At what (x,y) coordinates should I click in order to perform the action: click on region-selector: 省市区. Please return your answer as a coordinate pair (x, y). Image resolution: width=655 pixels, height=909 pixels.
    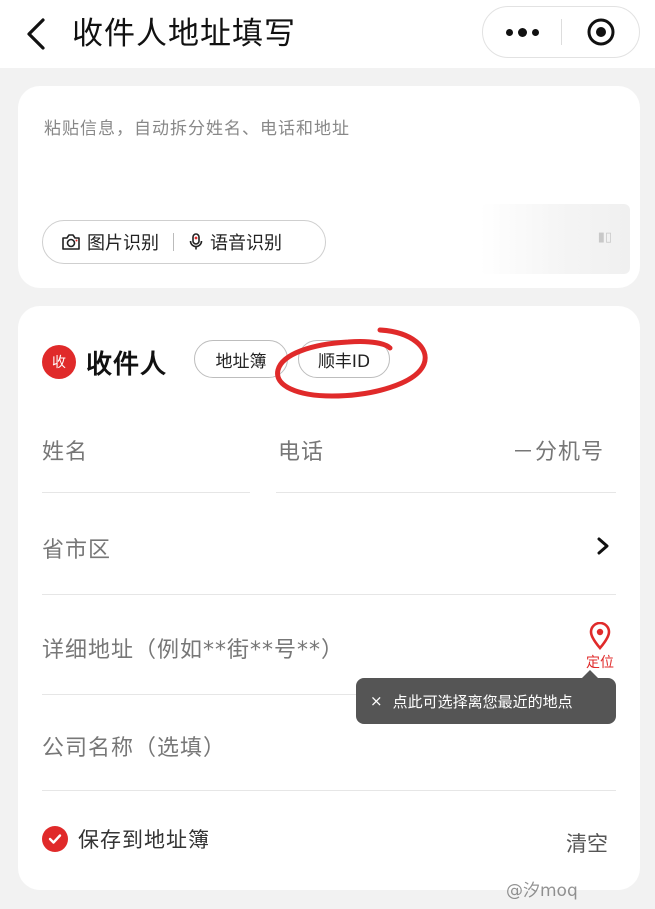
    Looking at the image, I should click on (76, 548).